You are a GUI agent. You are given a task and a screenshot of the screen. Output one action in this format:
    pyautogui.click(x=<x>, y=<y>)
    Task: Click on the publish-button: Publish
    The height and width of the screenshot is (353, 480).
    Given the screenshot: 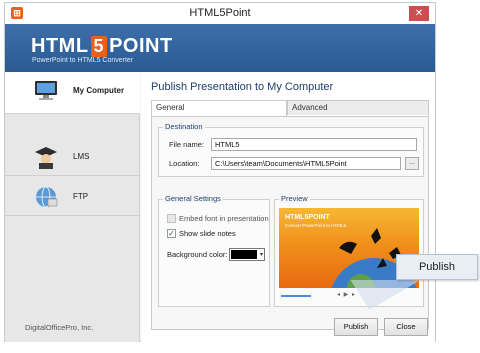 What is the action you would take?
    pyautogui.click(x=356, y=327)
    